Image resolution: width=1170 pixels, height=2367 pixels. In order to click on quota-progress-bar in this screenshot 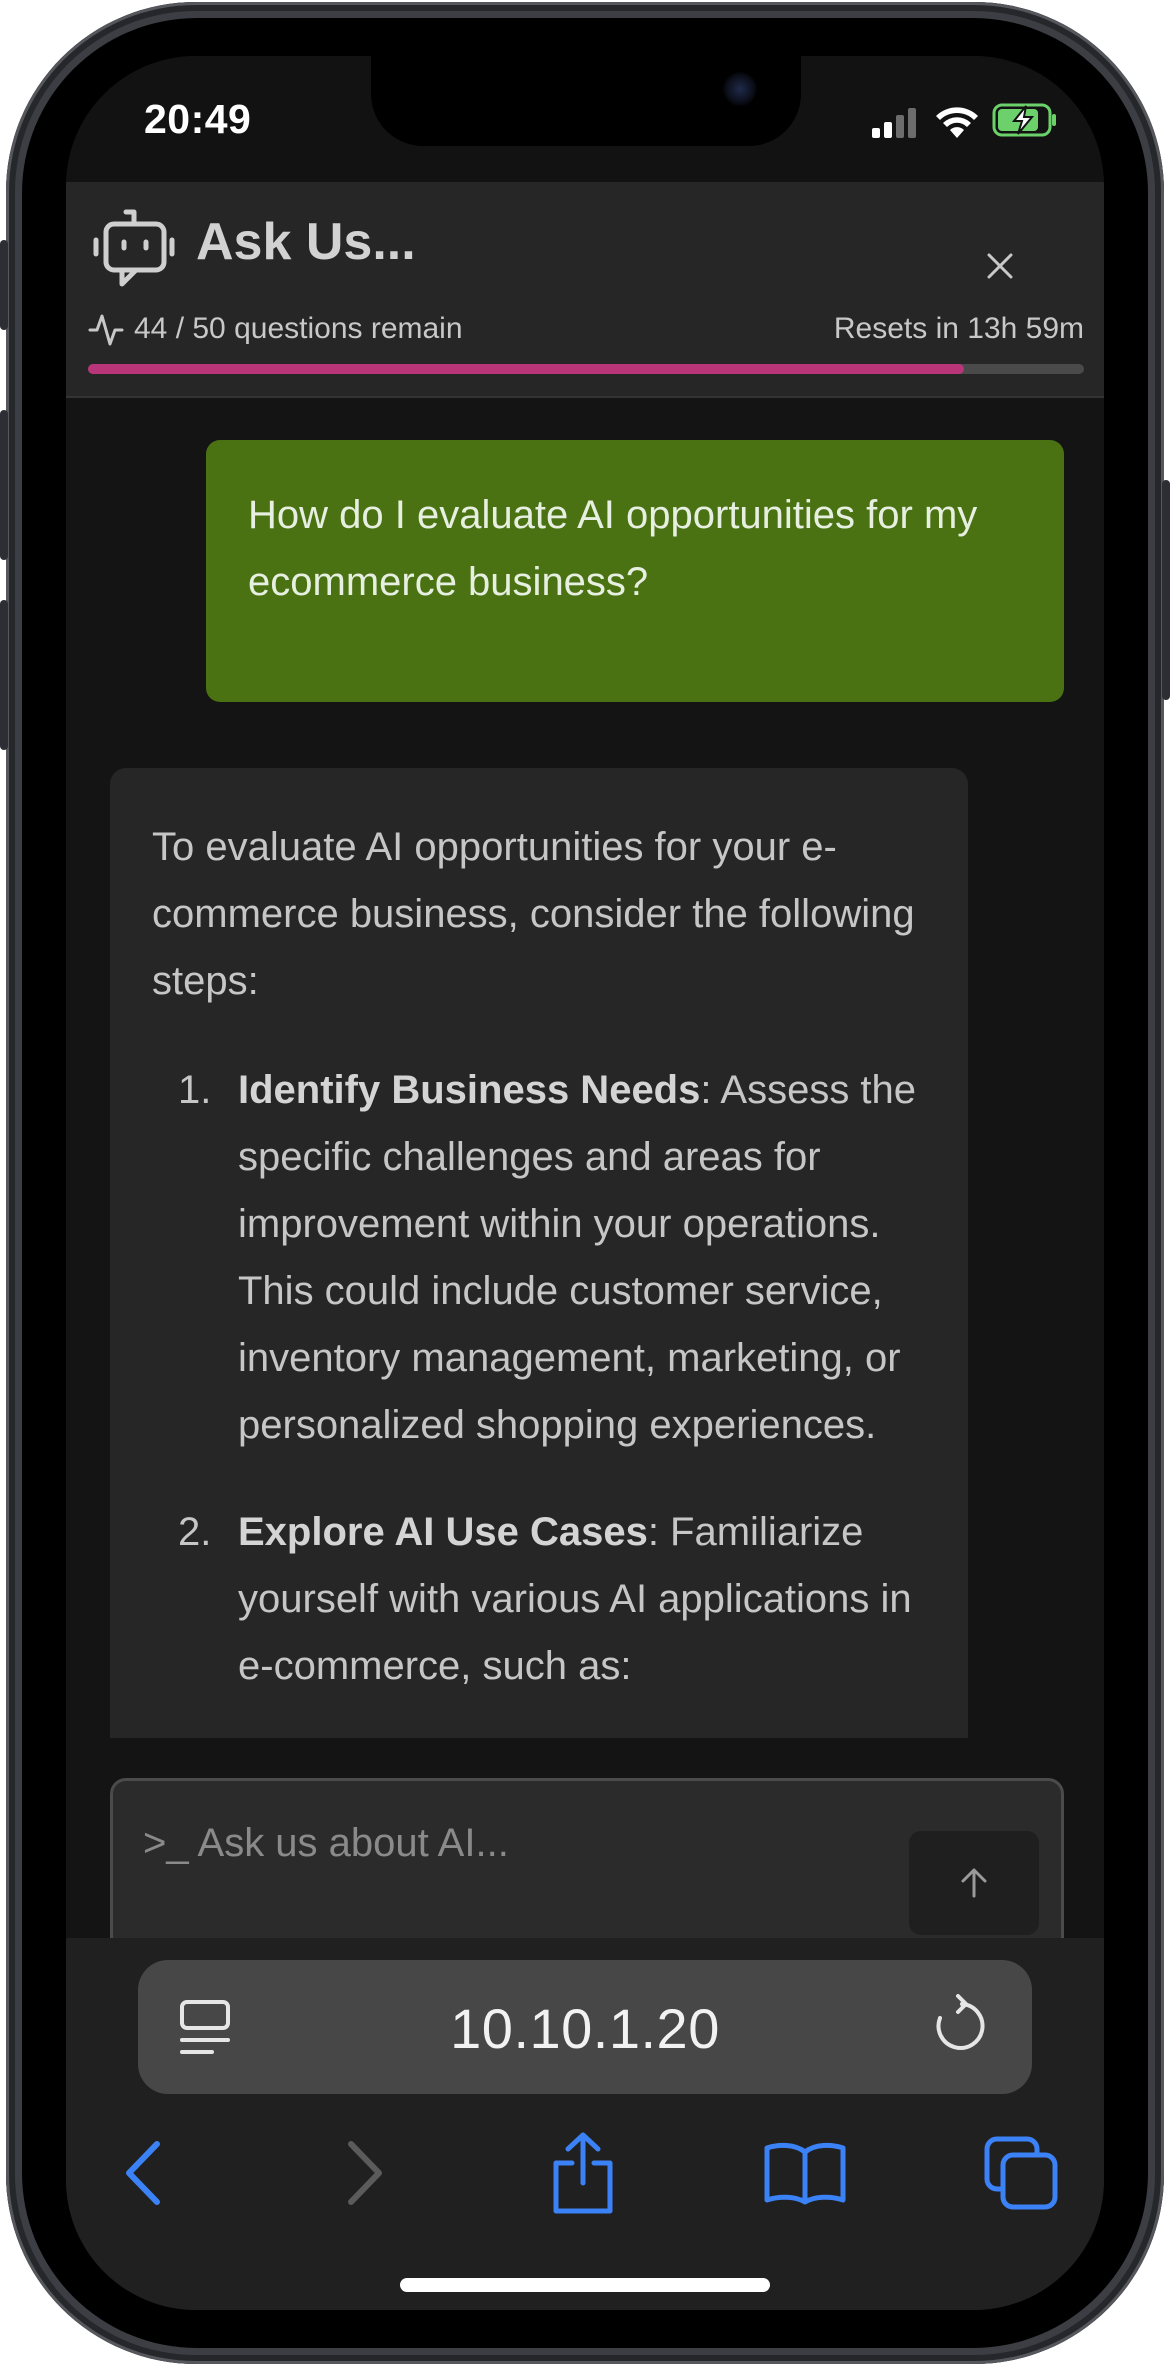, I will do `click(586, 369)`.